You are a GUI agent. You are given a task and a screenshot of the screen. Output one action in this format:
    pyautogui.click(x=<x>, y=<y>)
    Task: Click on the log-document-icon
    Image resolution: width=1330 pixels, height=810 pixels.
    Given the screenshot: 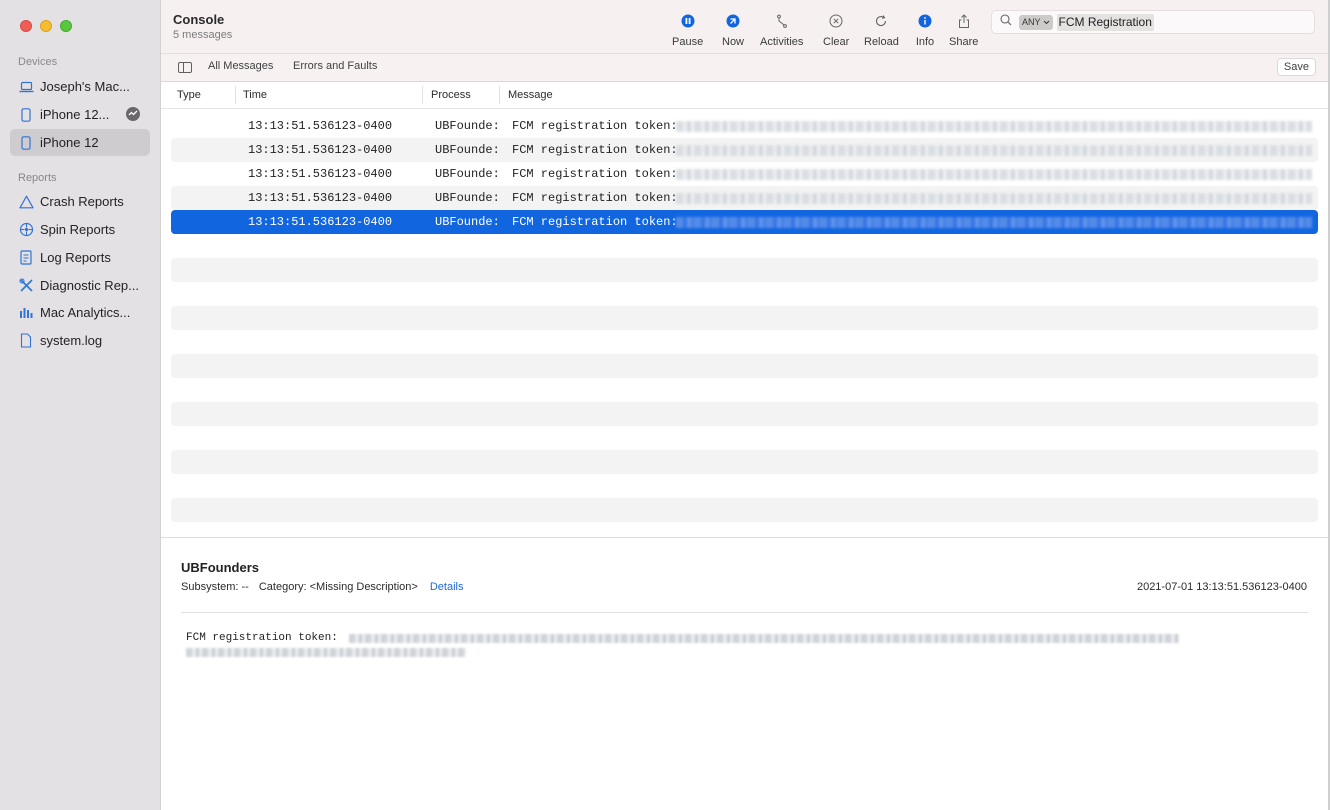 What is the action you would take?
    pyautogui.click(x=26, y=258)
    